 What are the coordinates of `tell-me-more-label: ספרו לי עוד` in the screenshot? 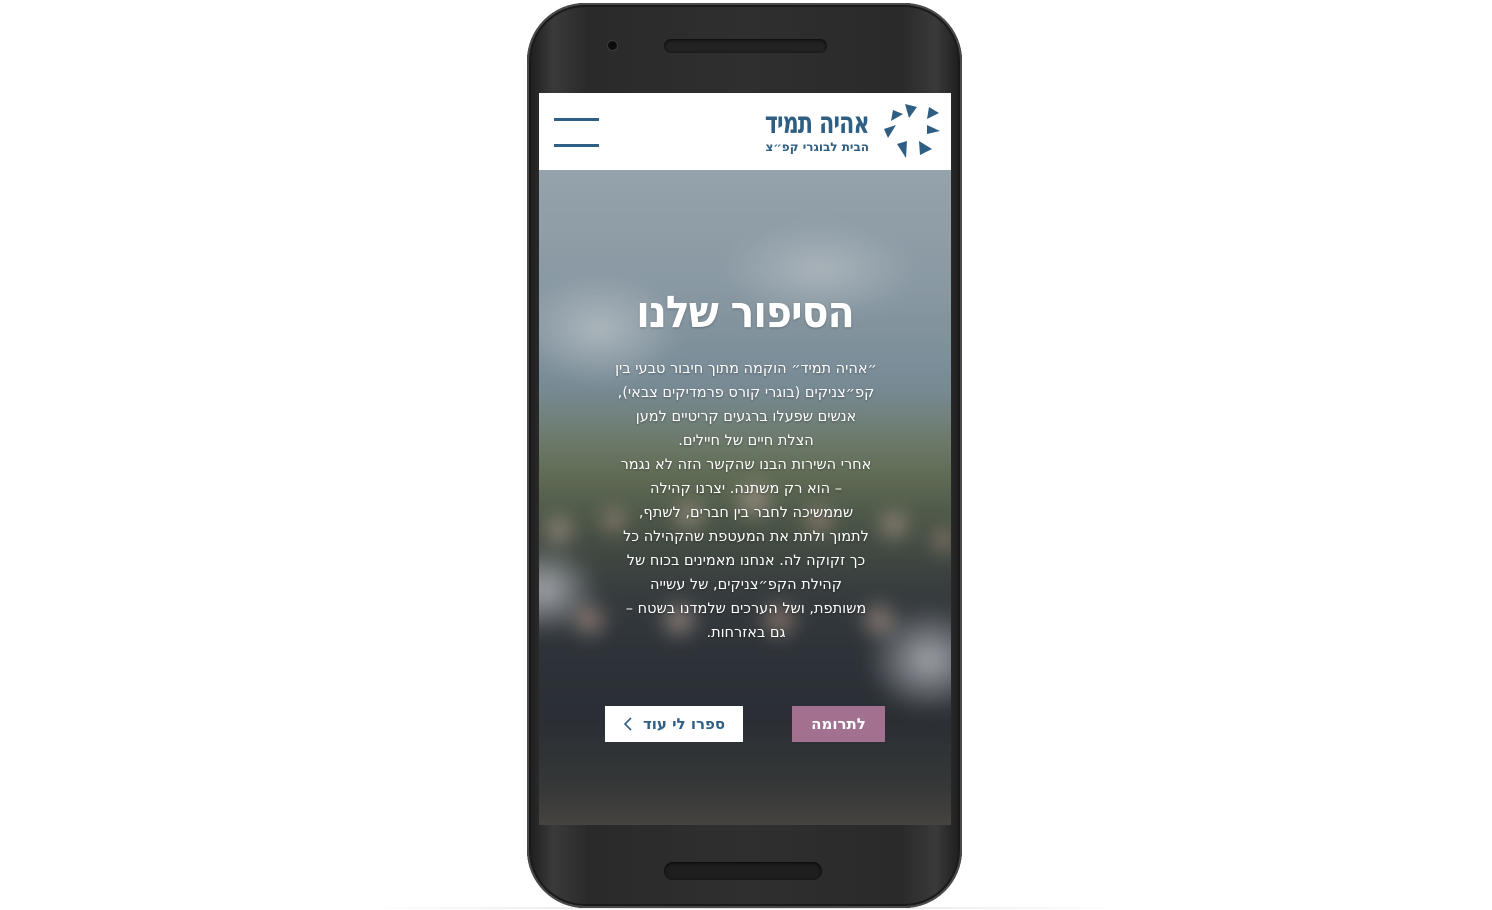 It's located at (684, 724).